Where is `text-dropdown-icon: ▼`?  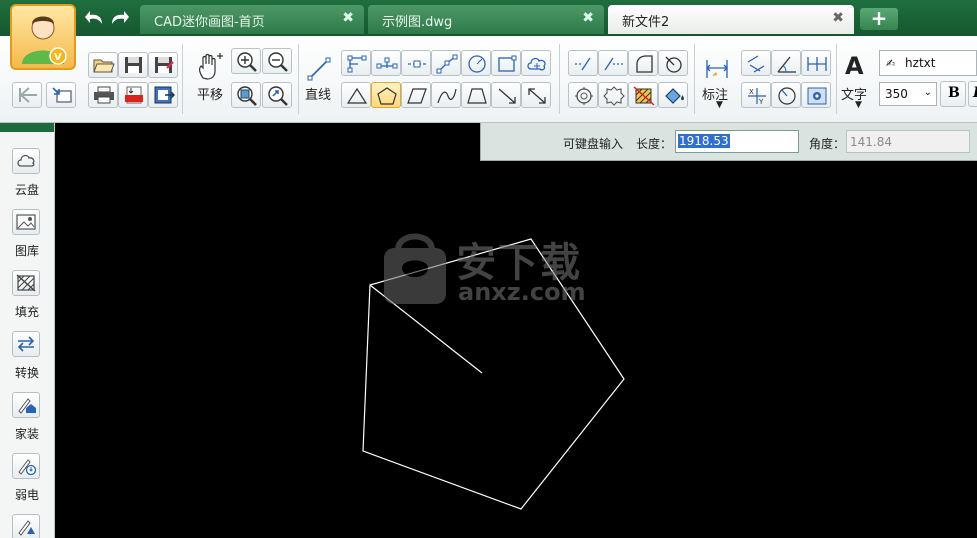
text-dropdown-icon: ▼ is located at coordinates (858, 105).